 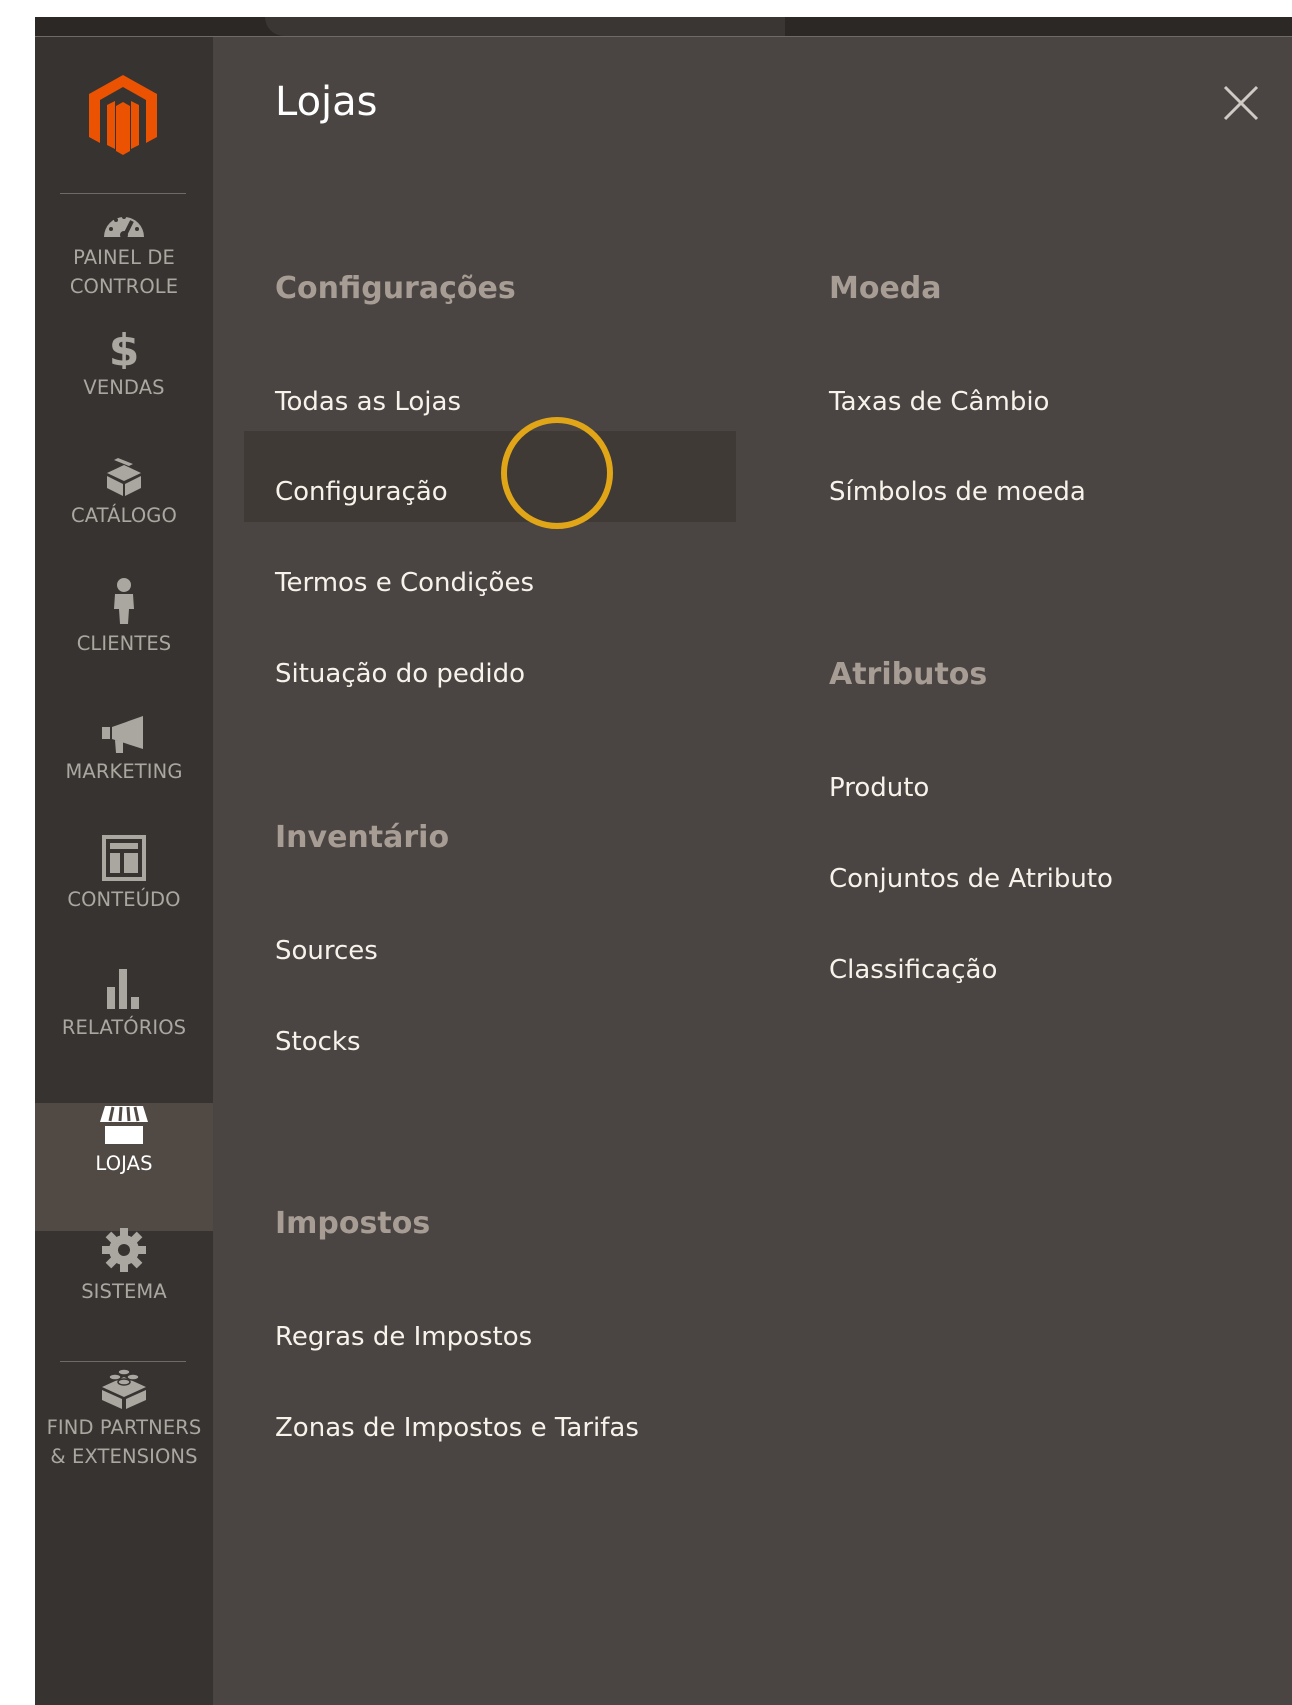 What do you see at coordinates (353, 1223) in the screenshot?
I see `section-title-impostos: Impostos` at bounding box center [353, 1223].